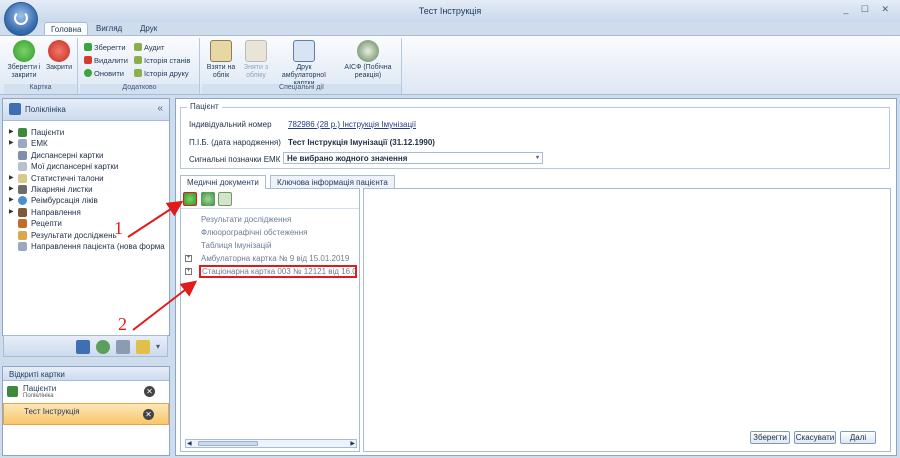 This screenshot has height=458, width=900. I want to click on app-menu-button, so click(21, 19).